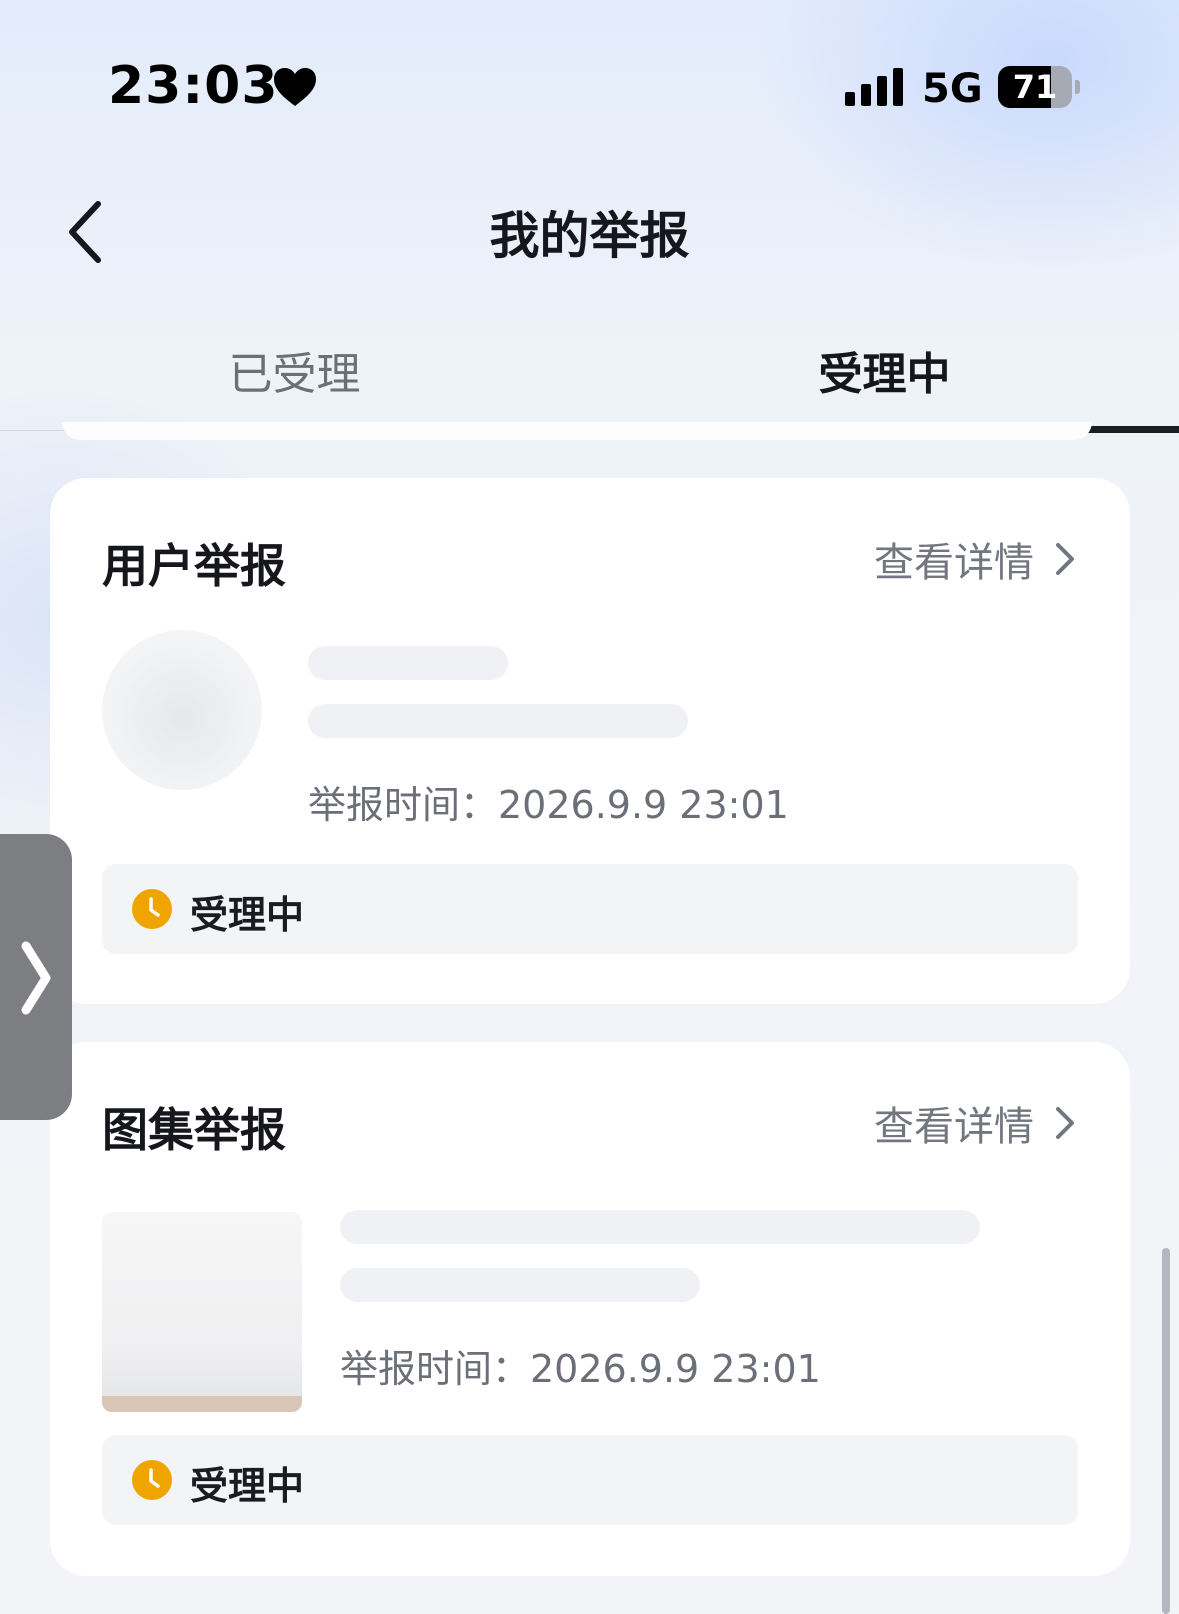 This screenshot has height=1614, width=1179. I want to click on heart-icon, so click(295, 87).